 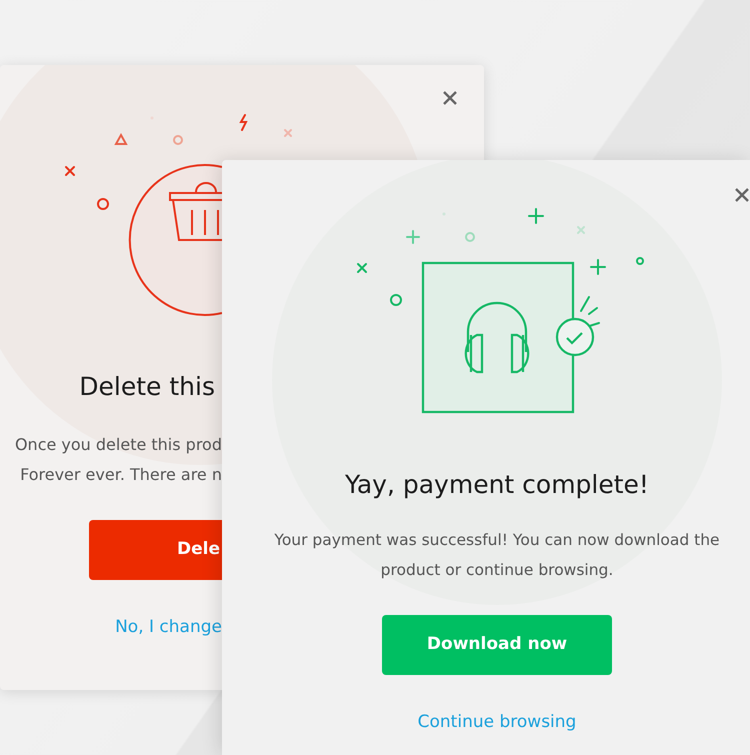 I want to click on message-text: Forever ever. There are n, so click(x=121, y=475).